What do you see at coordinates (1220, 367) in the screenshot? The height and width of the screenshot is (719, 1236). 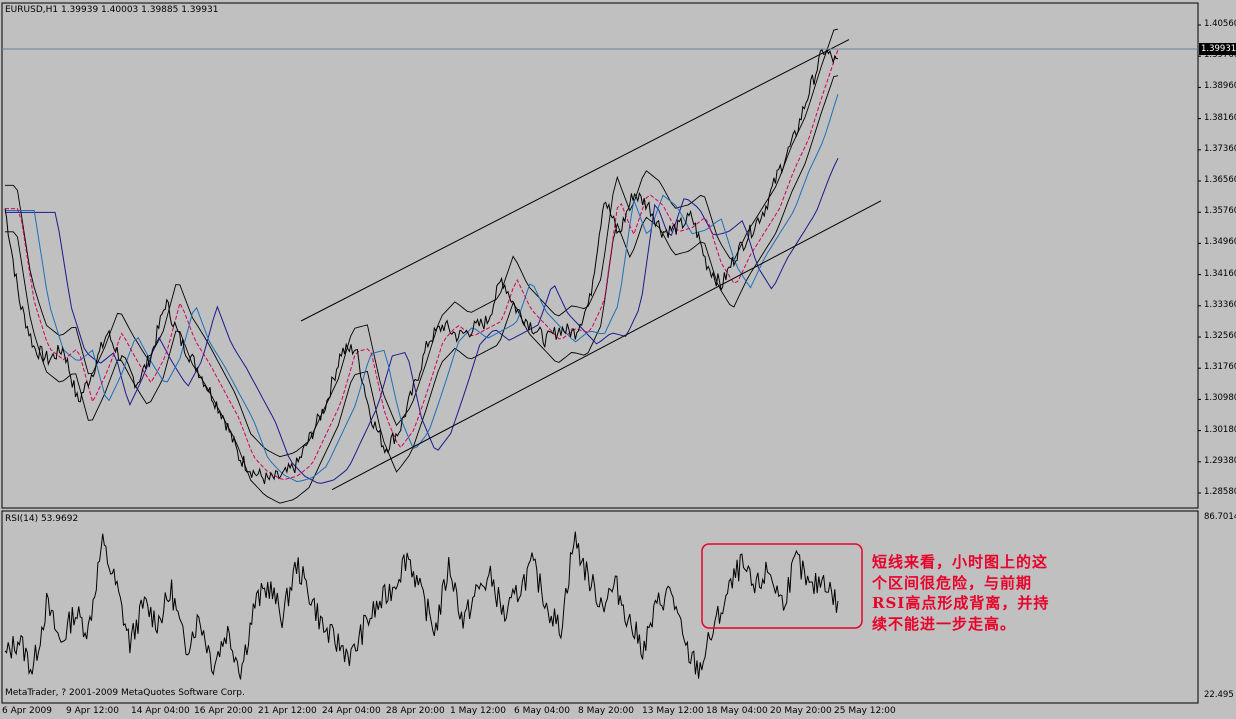 I see `price-axis-label: 1.31760` at bounding box center [1220, 367].